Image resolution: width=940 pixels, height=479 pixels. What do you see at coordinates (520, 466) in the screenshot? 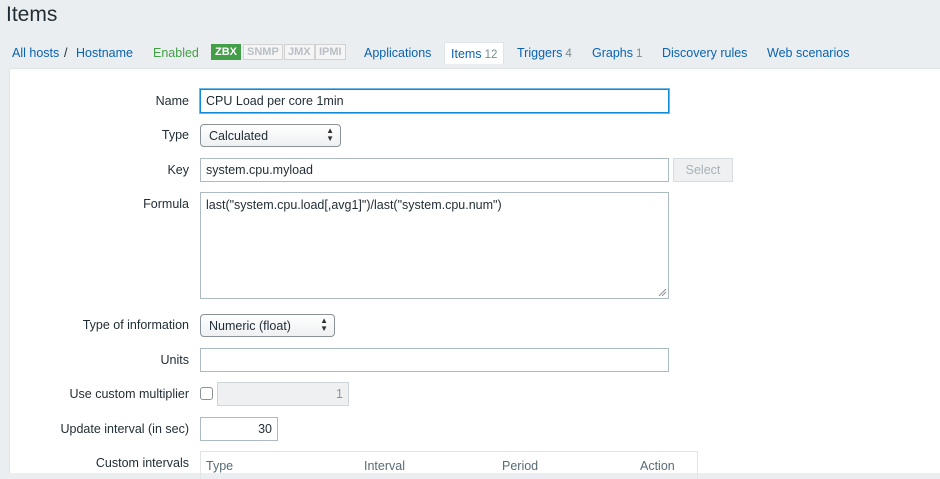
I see `column-header-period: Period` at bounding box center [520, 466].